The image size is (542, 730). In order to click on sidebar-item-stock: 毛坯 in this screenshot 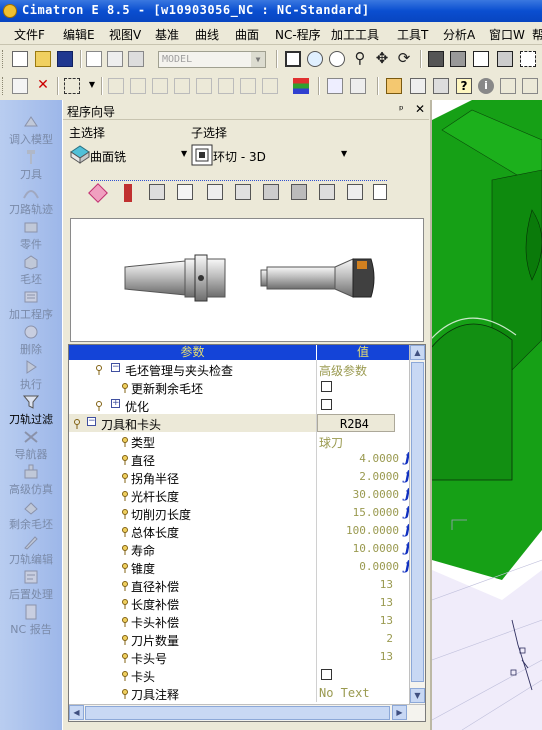, I will do `click(31, 271)`.